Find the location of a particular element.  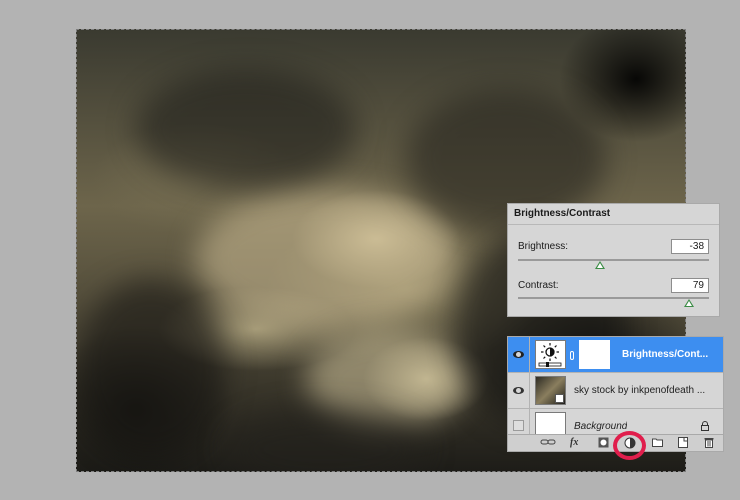

smart-object-icon is located at coordinates (559, 398).